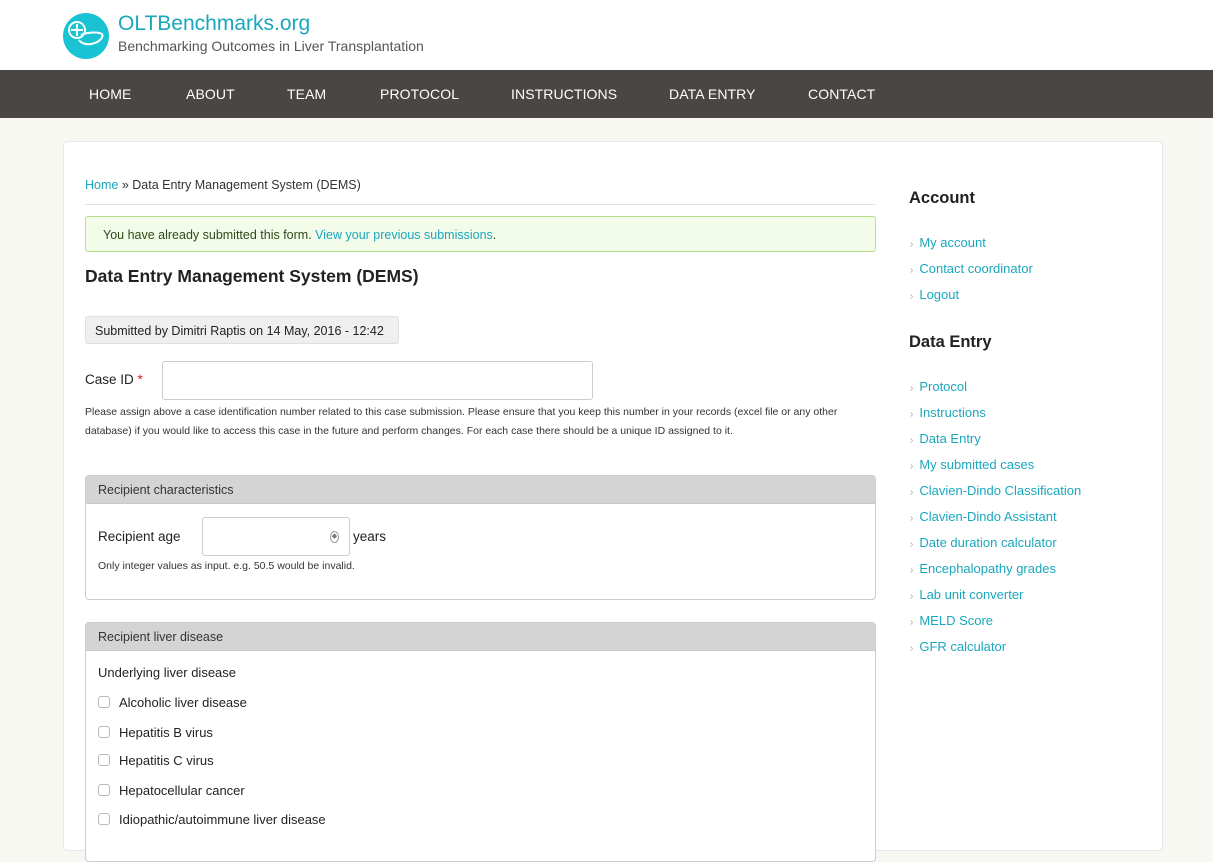  Describe the element at coordinates (214, 24) in the screenshot. I see `site-name: OLTBenchmarks.org` at that location.